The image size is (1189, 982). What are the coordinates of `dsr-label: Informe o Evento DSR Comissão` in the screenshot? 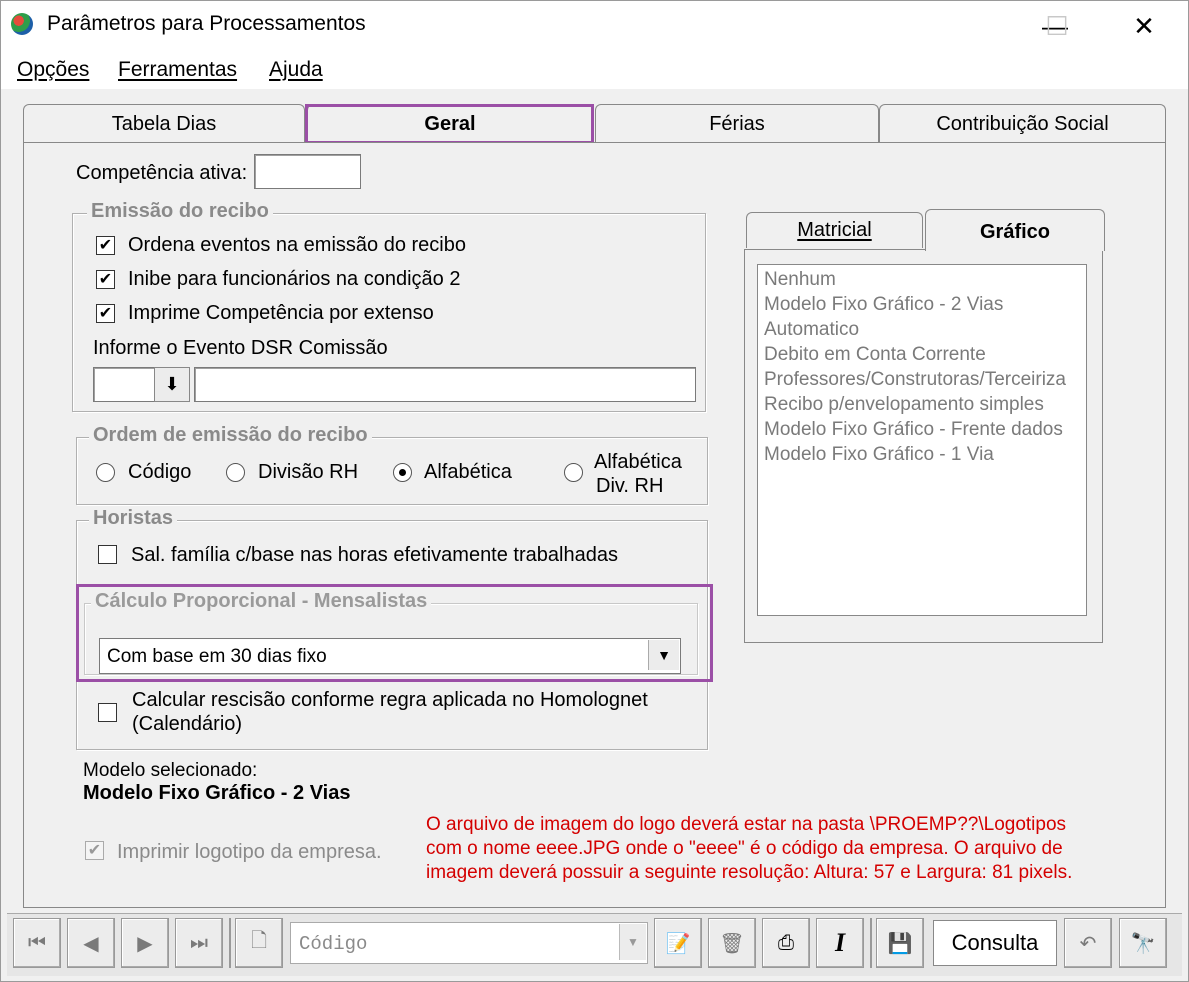 It's located at (240, 348).